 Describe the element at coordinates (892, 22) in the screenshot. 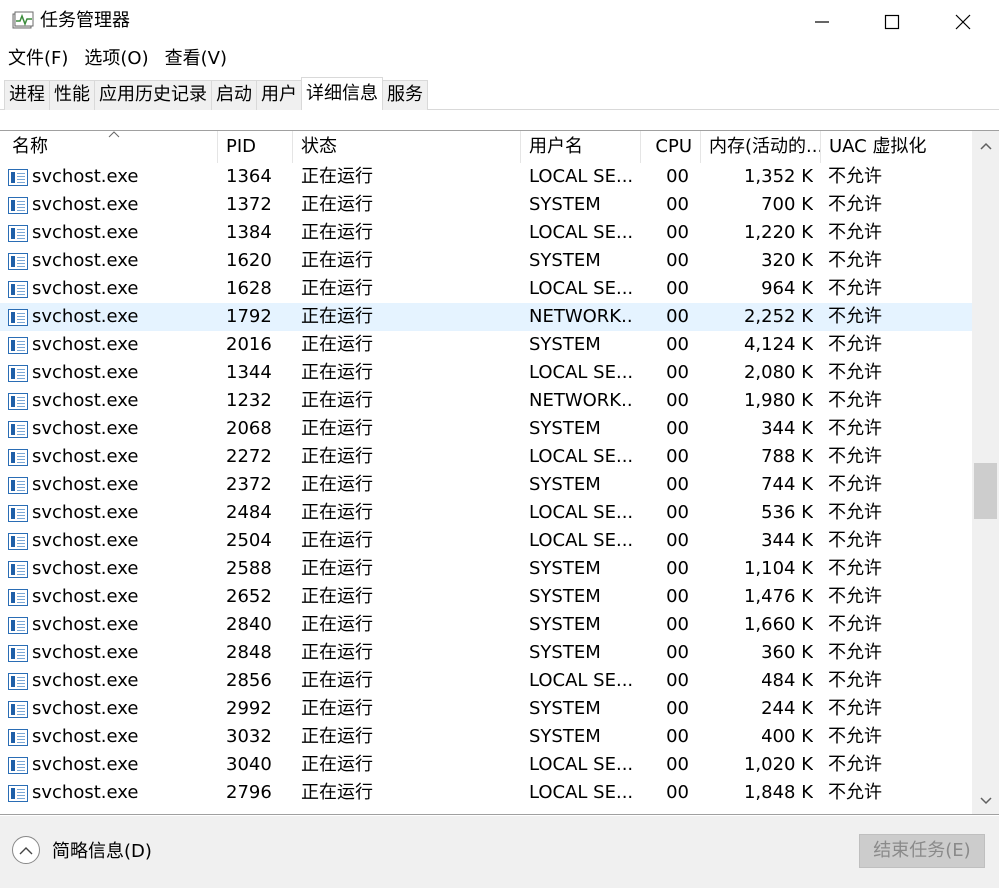

I see `maximize-button` at that location.